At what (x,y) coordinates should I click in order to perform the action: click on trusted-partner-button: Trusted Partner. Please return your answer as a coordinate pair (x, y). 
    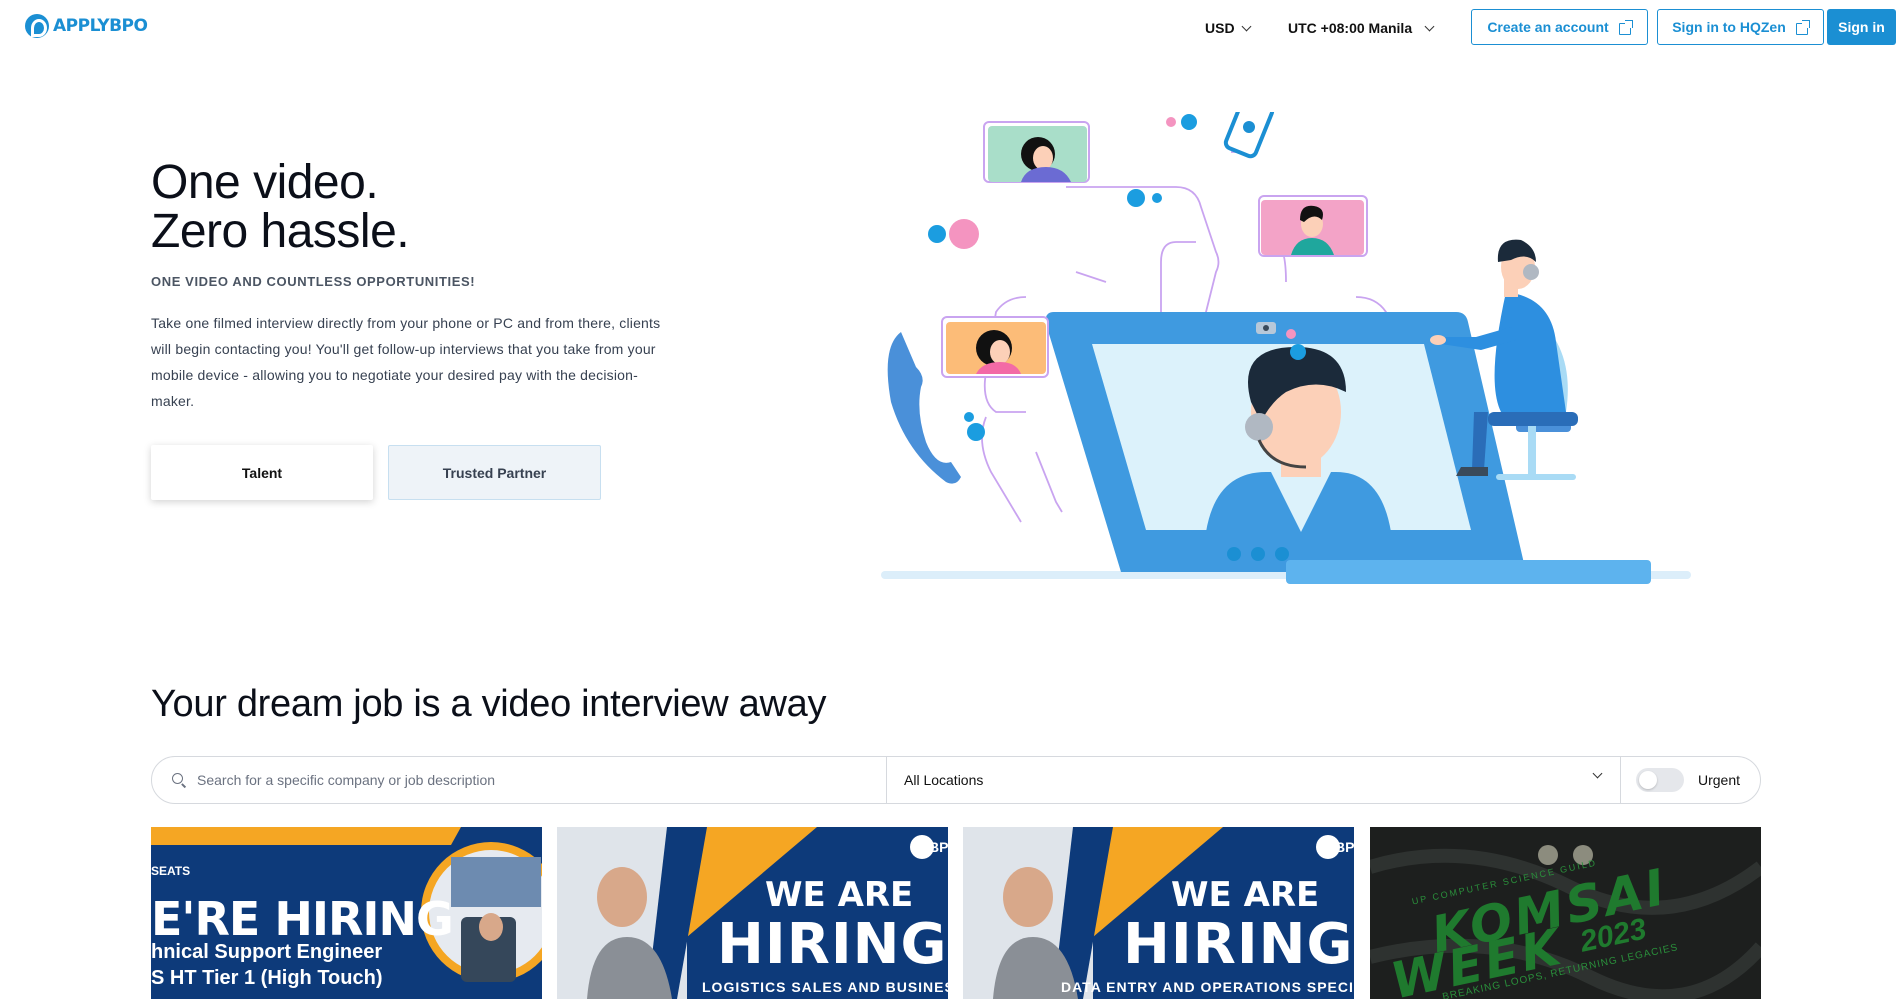
    Looking at the image, I should click on (494, 472).